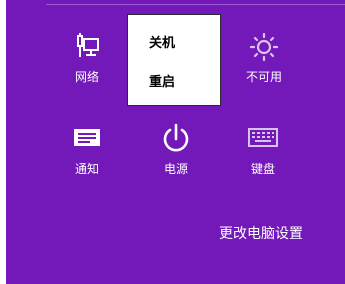 Image resolution: width=345 pixels, height=284 pixels. I want to click on divider, so click(195, 4).